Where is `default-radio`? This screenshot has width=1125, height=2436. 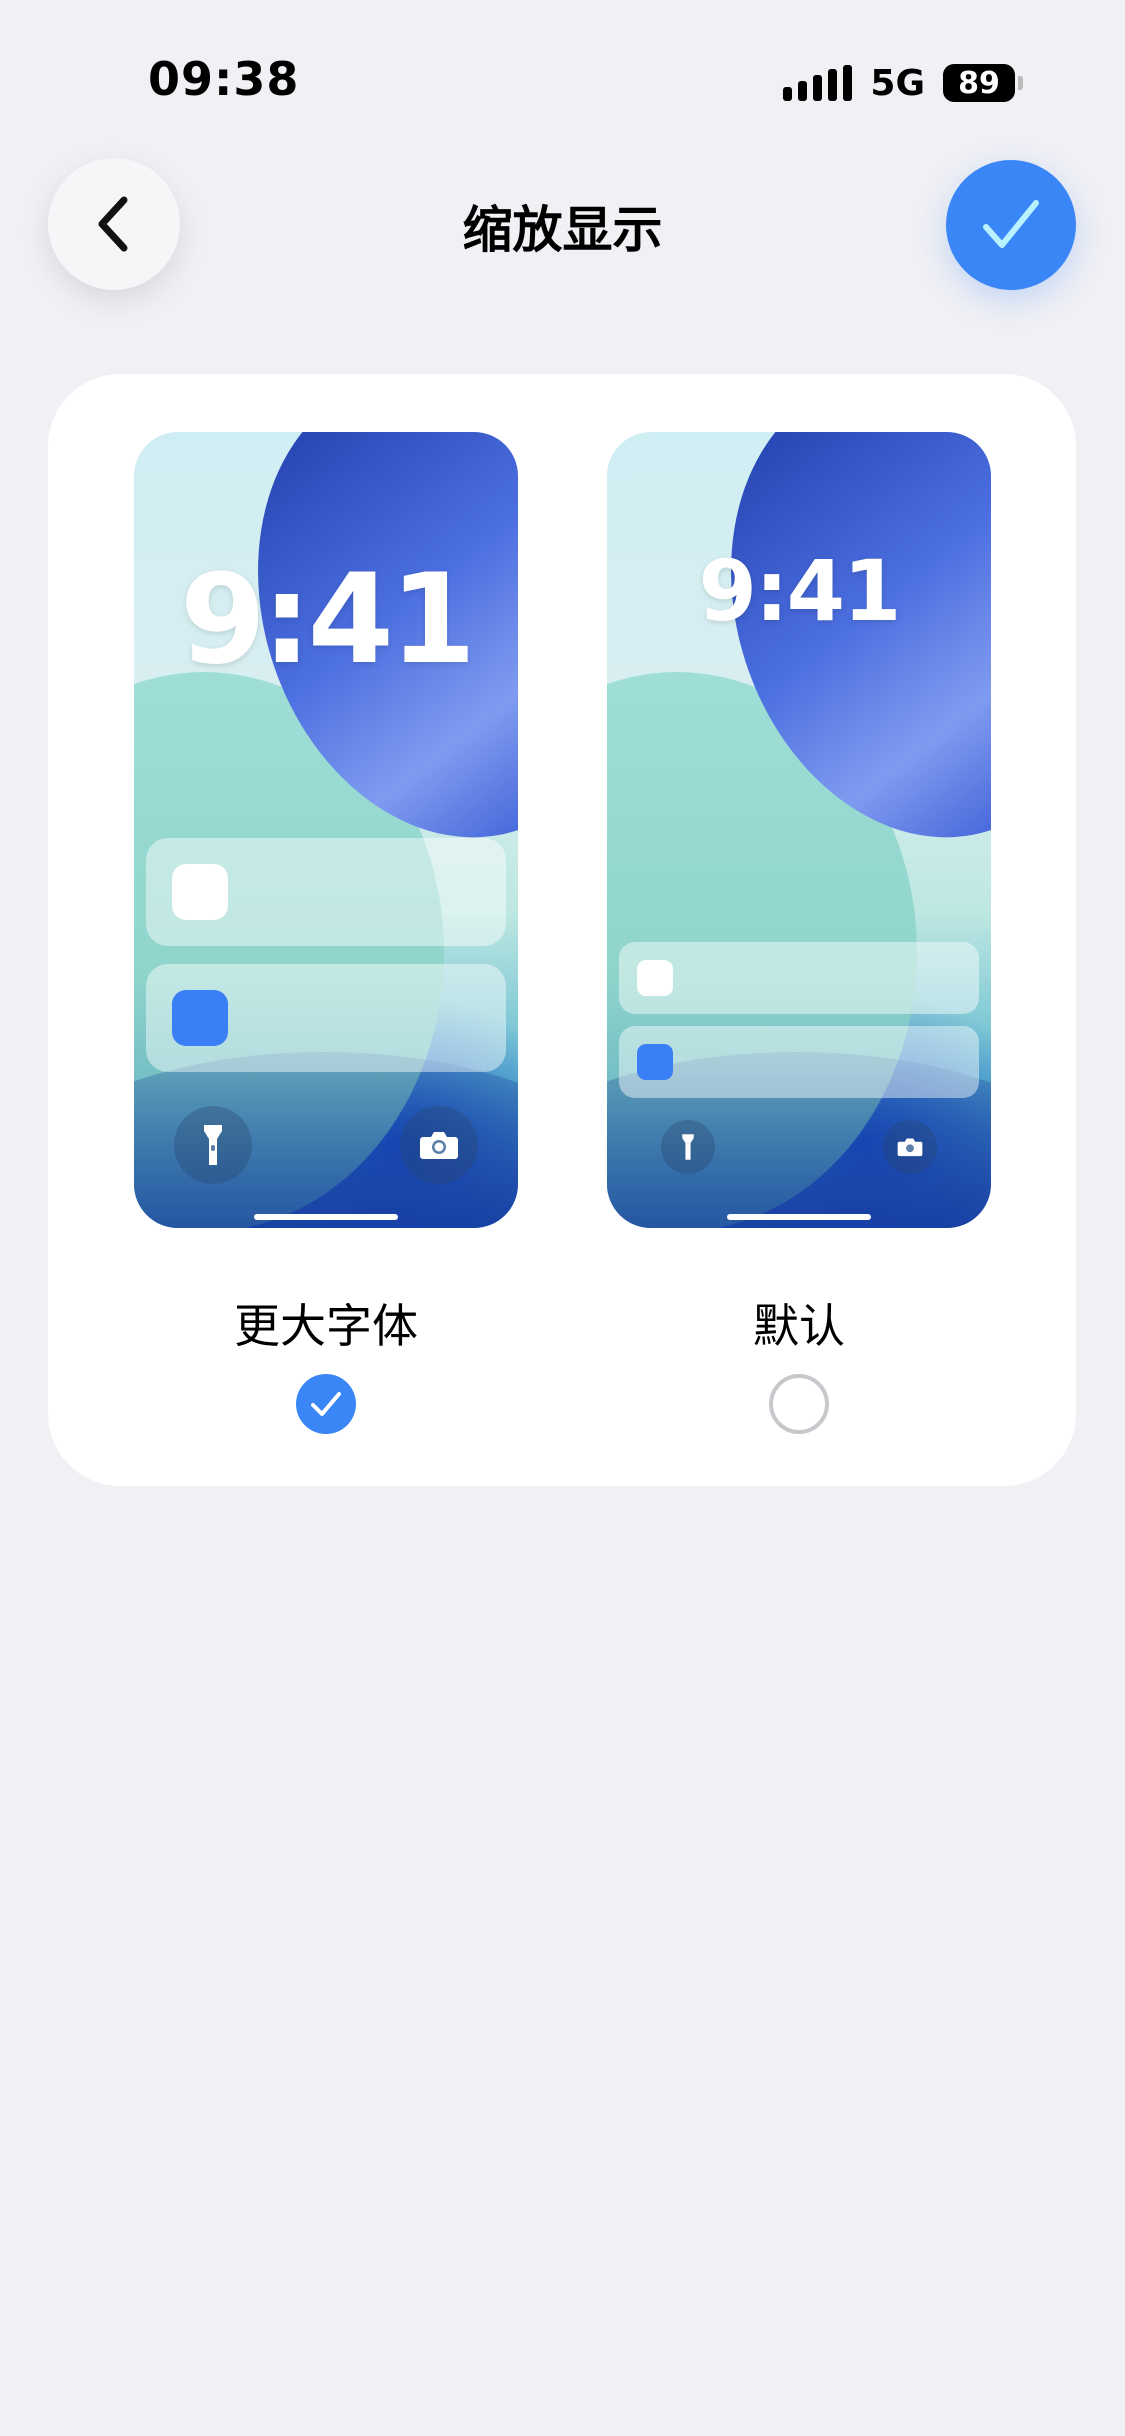
default-radio is located at coordinates (799, 1404).